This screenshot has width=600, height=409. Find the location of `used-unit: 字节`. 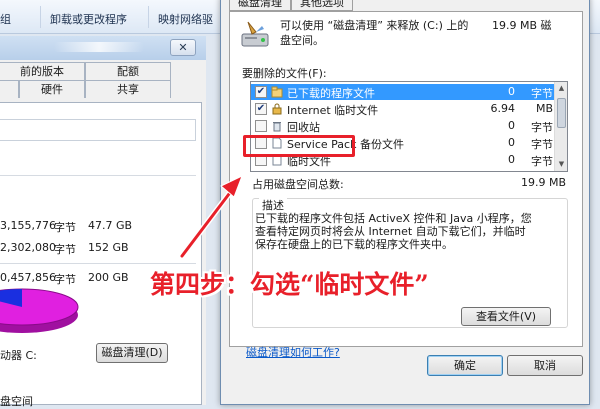

used-unit: 字节 is located at coordinates (65, 227).